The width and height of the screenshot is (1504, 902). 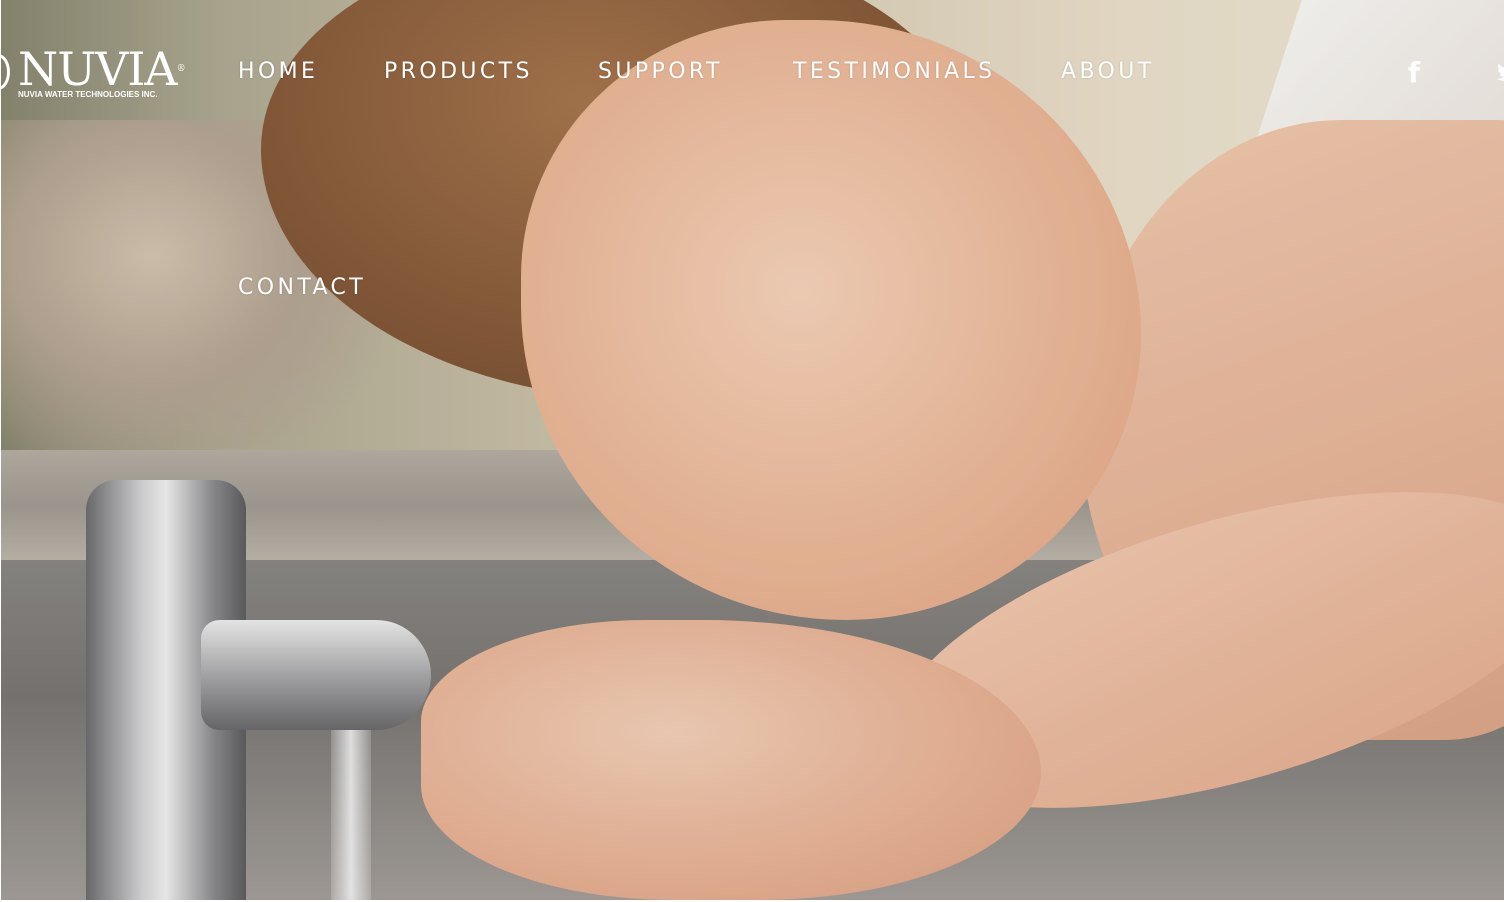 What do you see at coordinates (102, 69) in the screenshot?
I see `brand-name: NUVIA®` at bounding box center [102, 69].